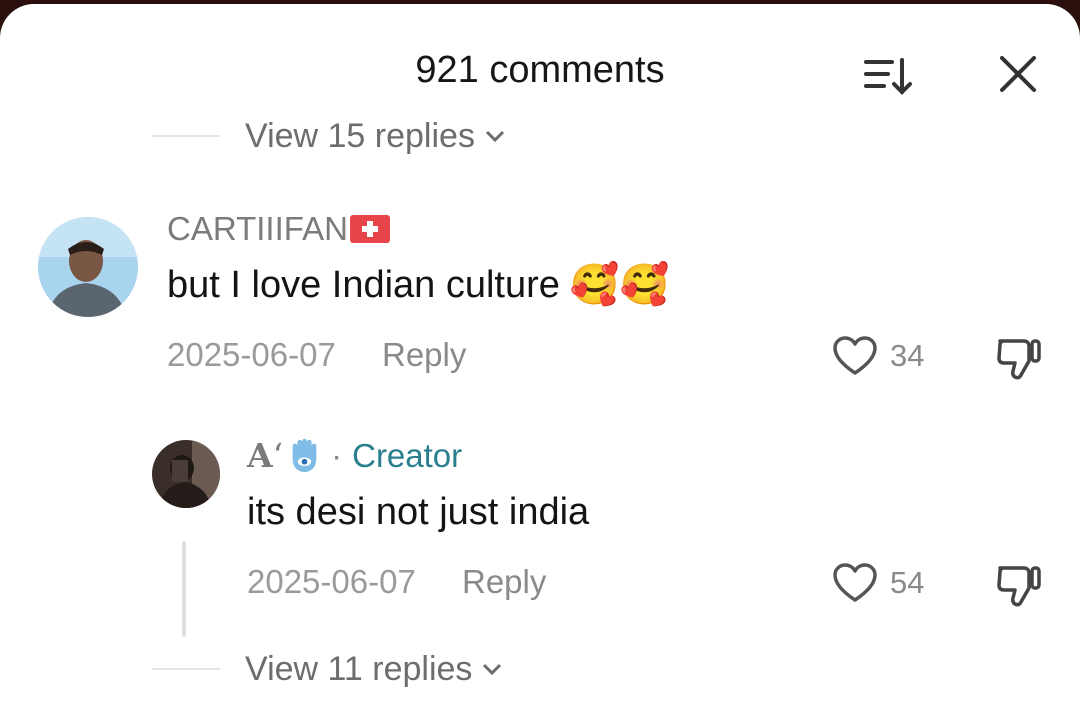 The image size is (1080, 711). What do you see at coordinates (363, 285) in the screenshot?
I see `comment-body: but I love Indian culture` at bounding box center [363, 285].